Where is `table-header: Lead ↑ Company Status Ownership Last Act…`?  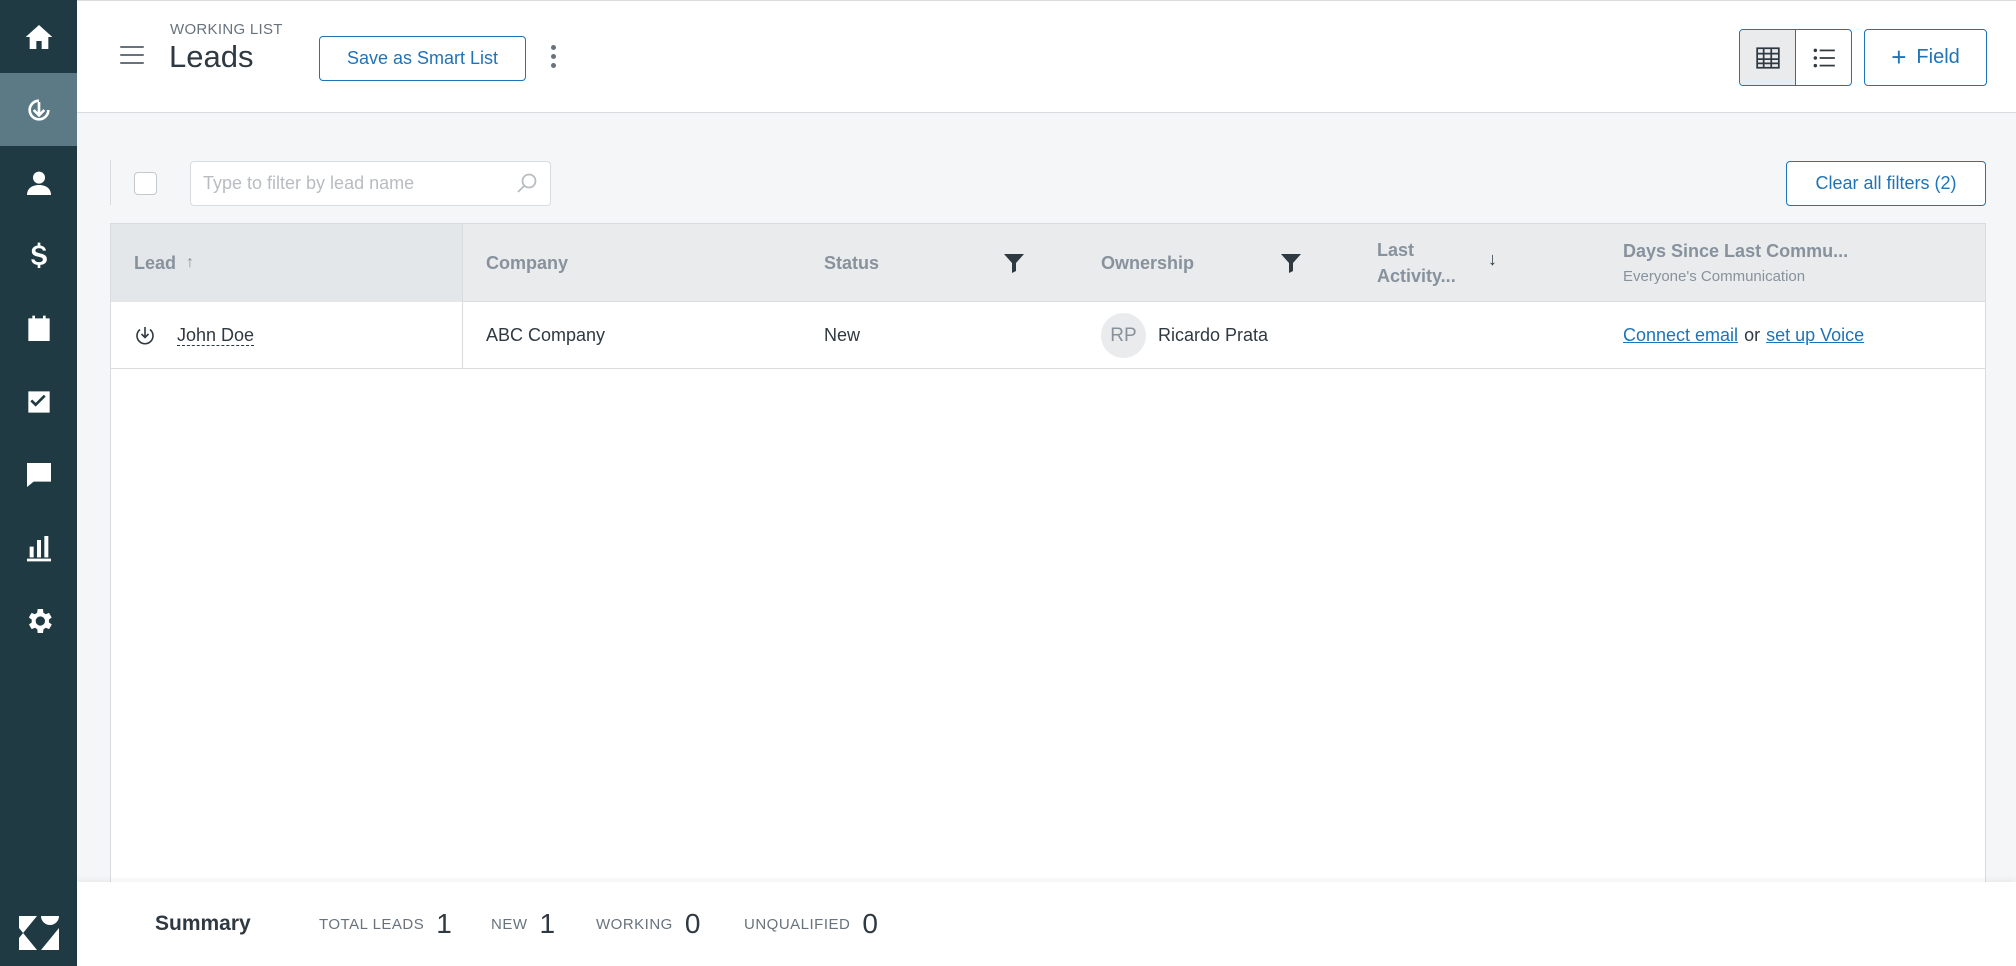
table-header: Lead ↑ Company Status Ownership Last Act… is located at coordinates (1048, 263).